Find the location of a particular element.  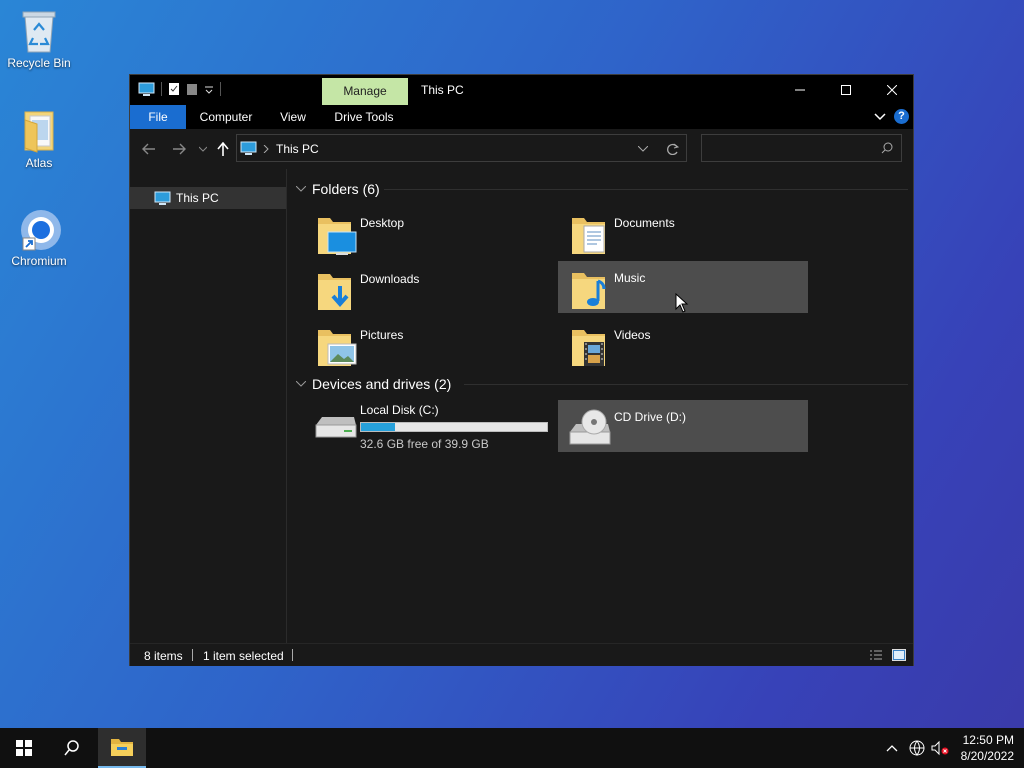

tab-file: File is located at coordinates (158, 117).